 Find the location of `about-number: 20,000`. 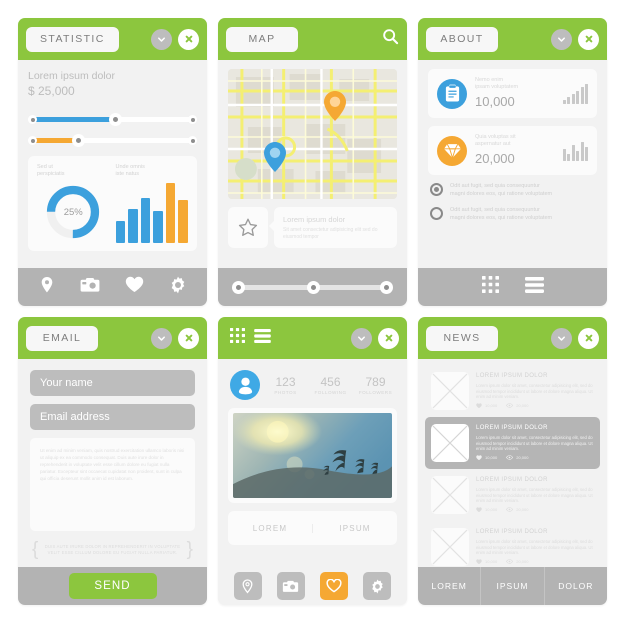

about-number: 20,000 is located at coordinates (495, 158).